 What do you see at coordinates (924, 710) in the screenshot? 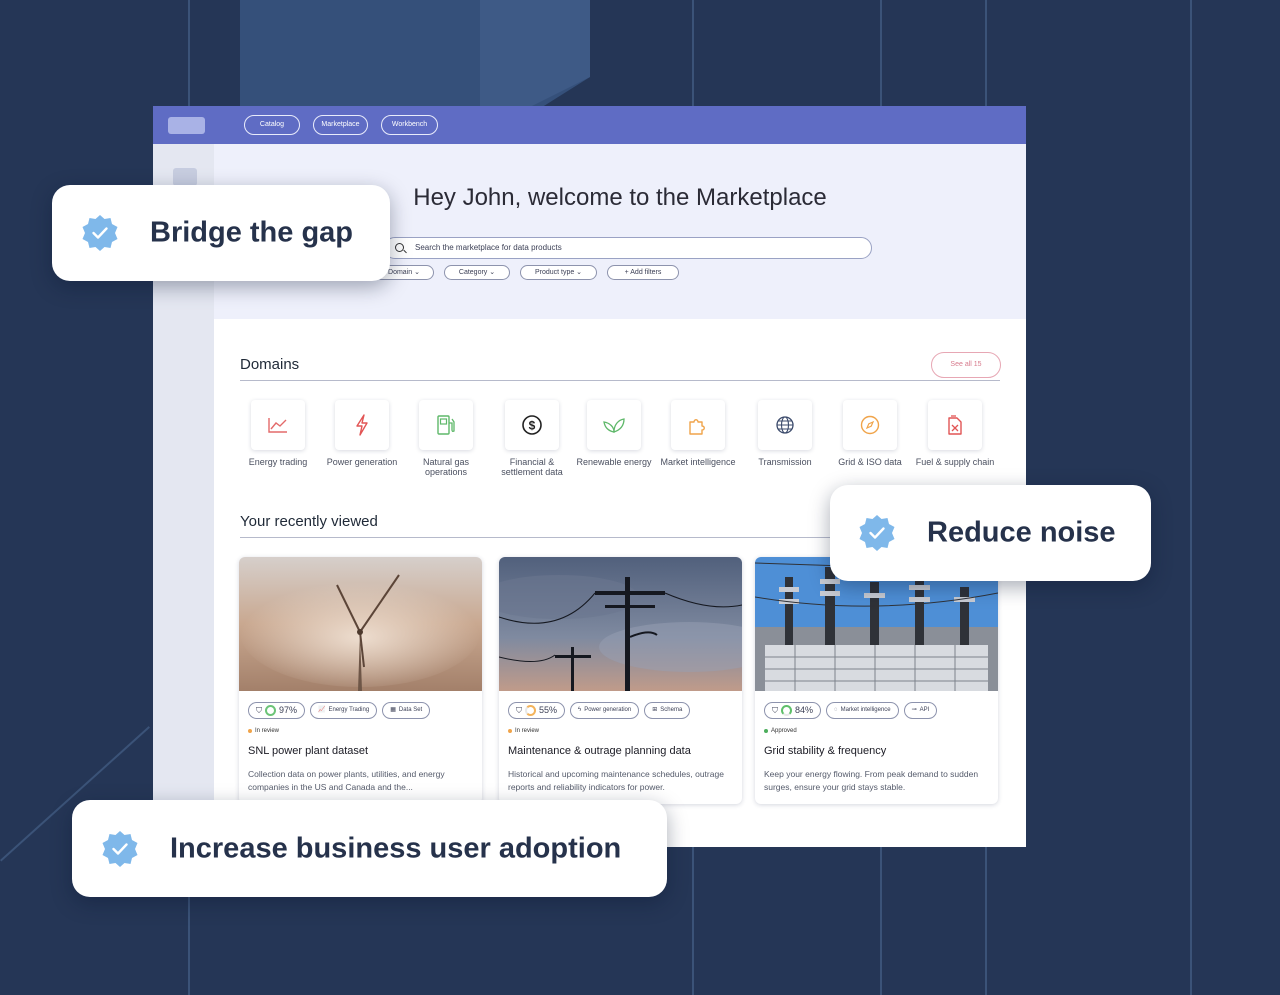
I see `type-tag: API` at bounding box center [924, 710].